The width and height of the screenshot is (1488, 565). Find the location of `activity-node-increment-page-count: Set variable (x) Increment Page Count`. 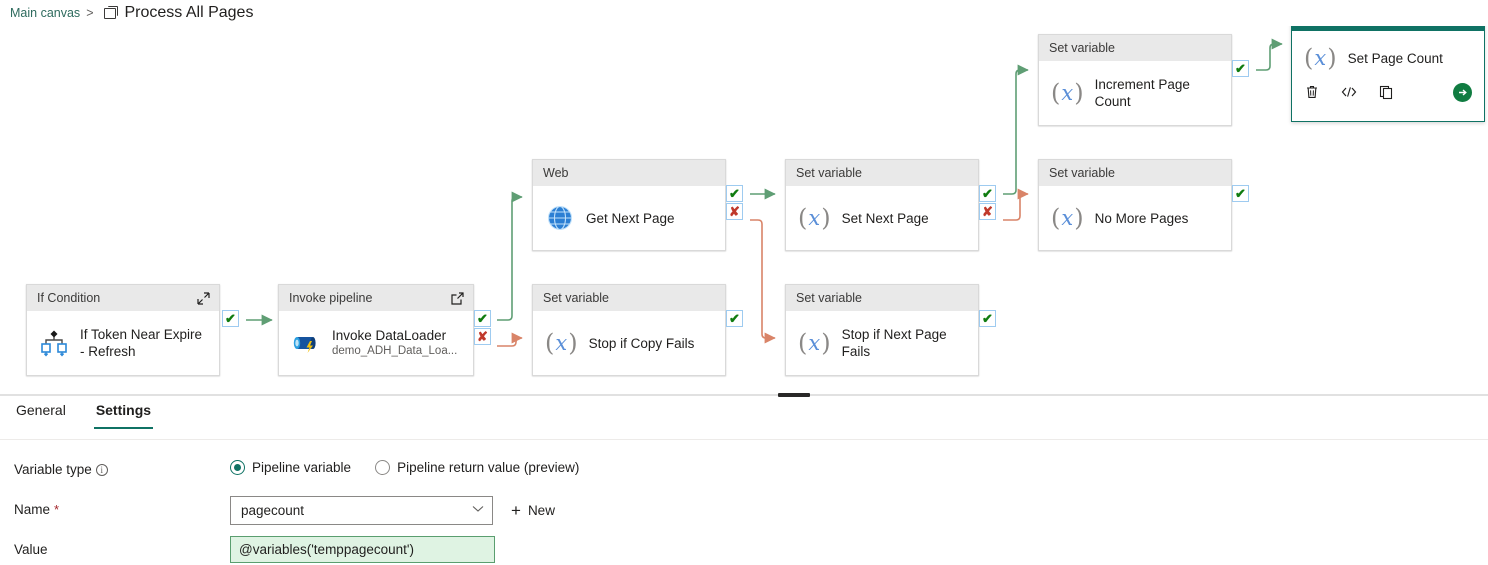

activity-node-increment-page-count: Set variable (x) Increment Page Count is located at coordinates (1135, 80).